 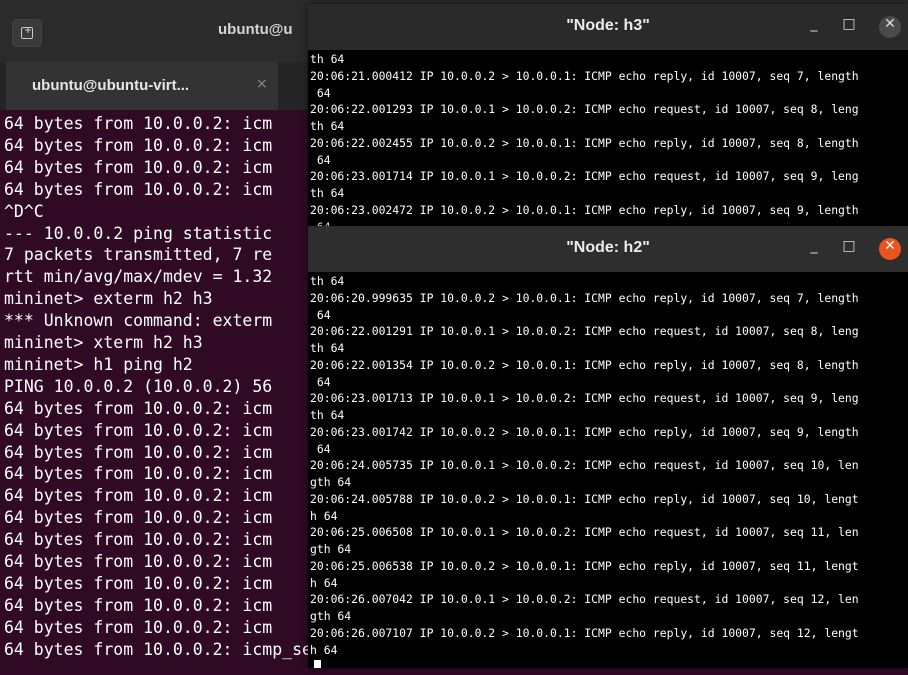 I want to click on new-tab-button: +, so click(x=27, y=33).